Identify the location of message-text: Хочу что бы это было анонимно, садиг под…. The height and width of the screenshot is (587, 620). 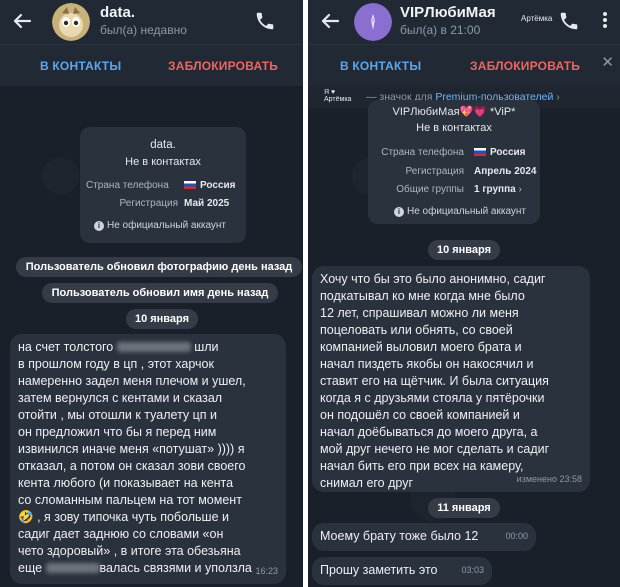
(435, 381).